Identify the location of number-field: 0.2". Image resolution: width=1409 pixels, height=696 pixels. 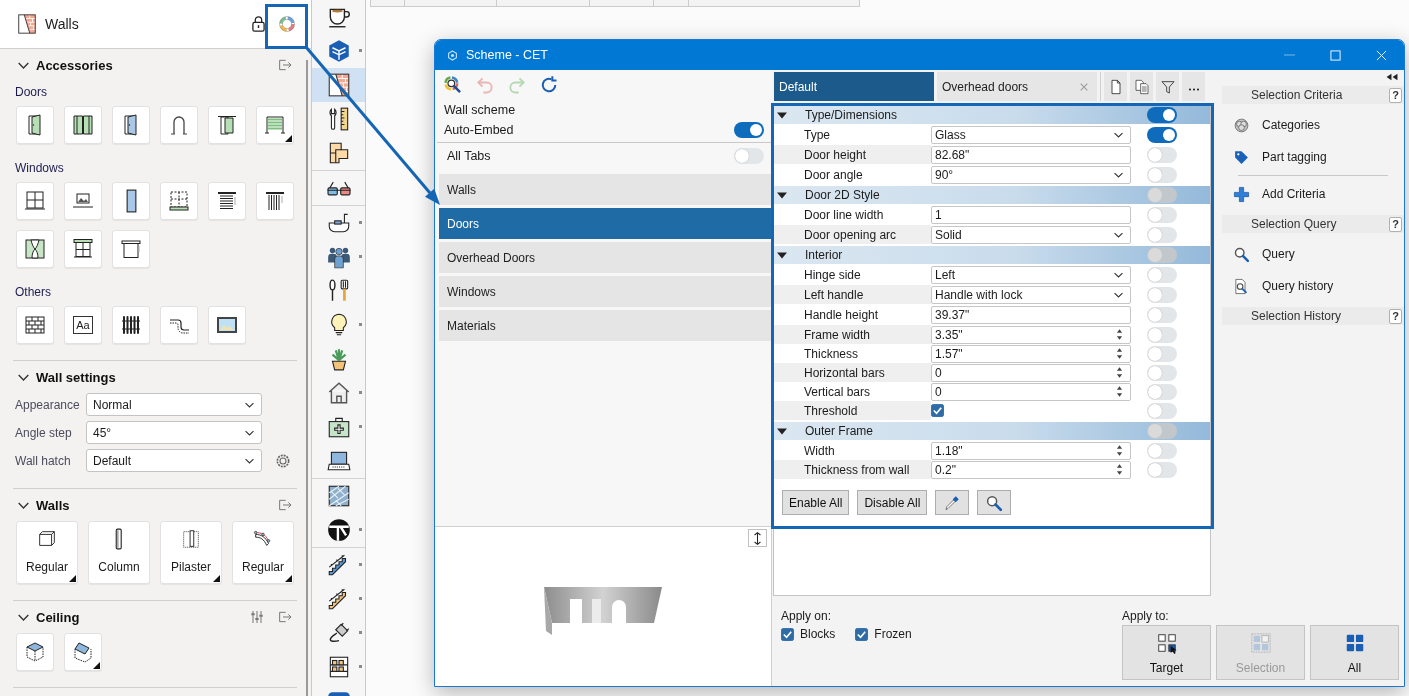
(1031, 469).